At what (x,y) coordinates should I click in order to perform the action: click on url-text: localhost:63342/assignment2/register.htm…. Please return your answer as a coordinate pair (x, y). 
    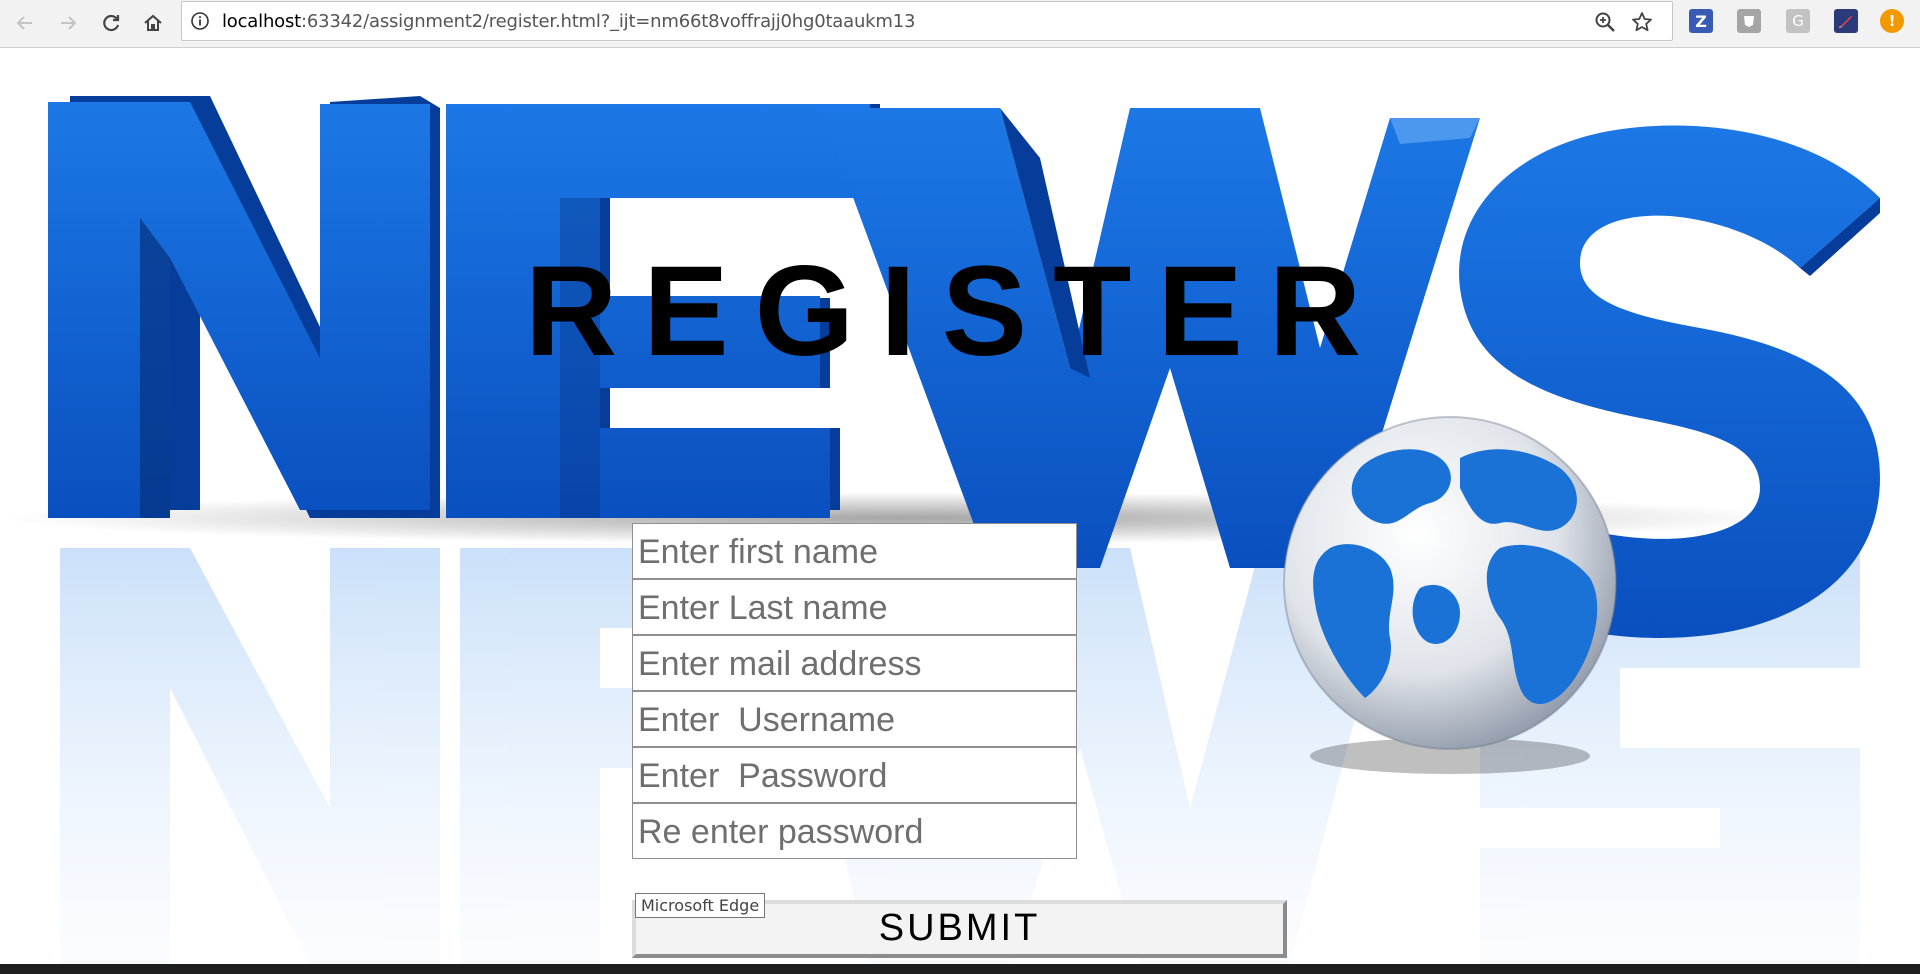
    Looking at the image, I should click on (568, 21).